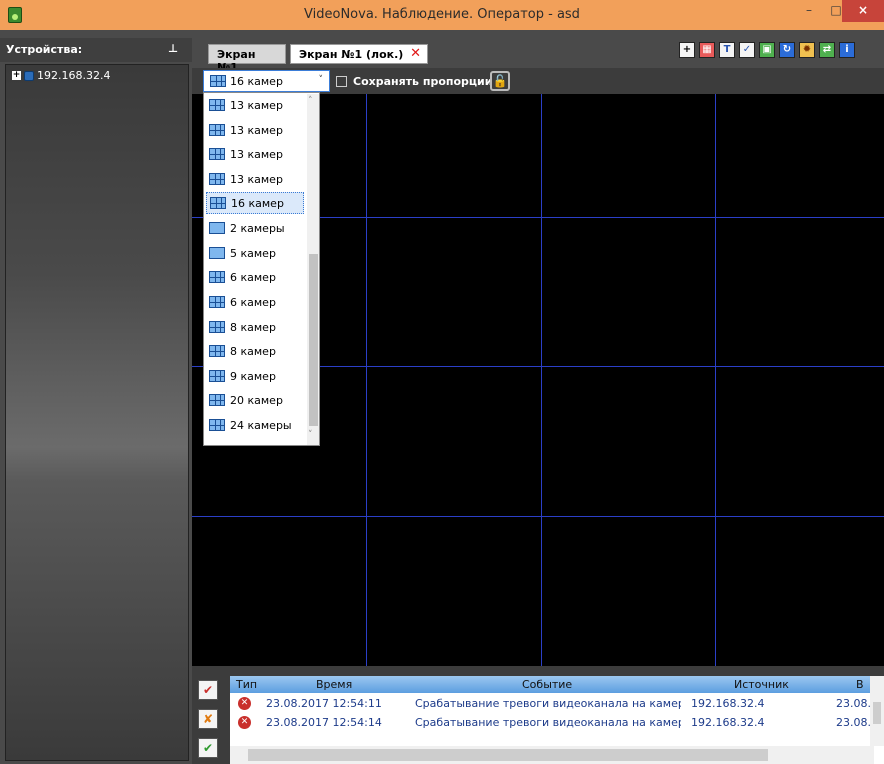 This screenshot has width=884, height=764. I want to click on event-time: 23.08.2017 12:54:14, so click(324, 722).